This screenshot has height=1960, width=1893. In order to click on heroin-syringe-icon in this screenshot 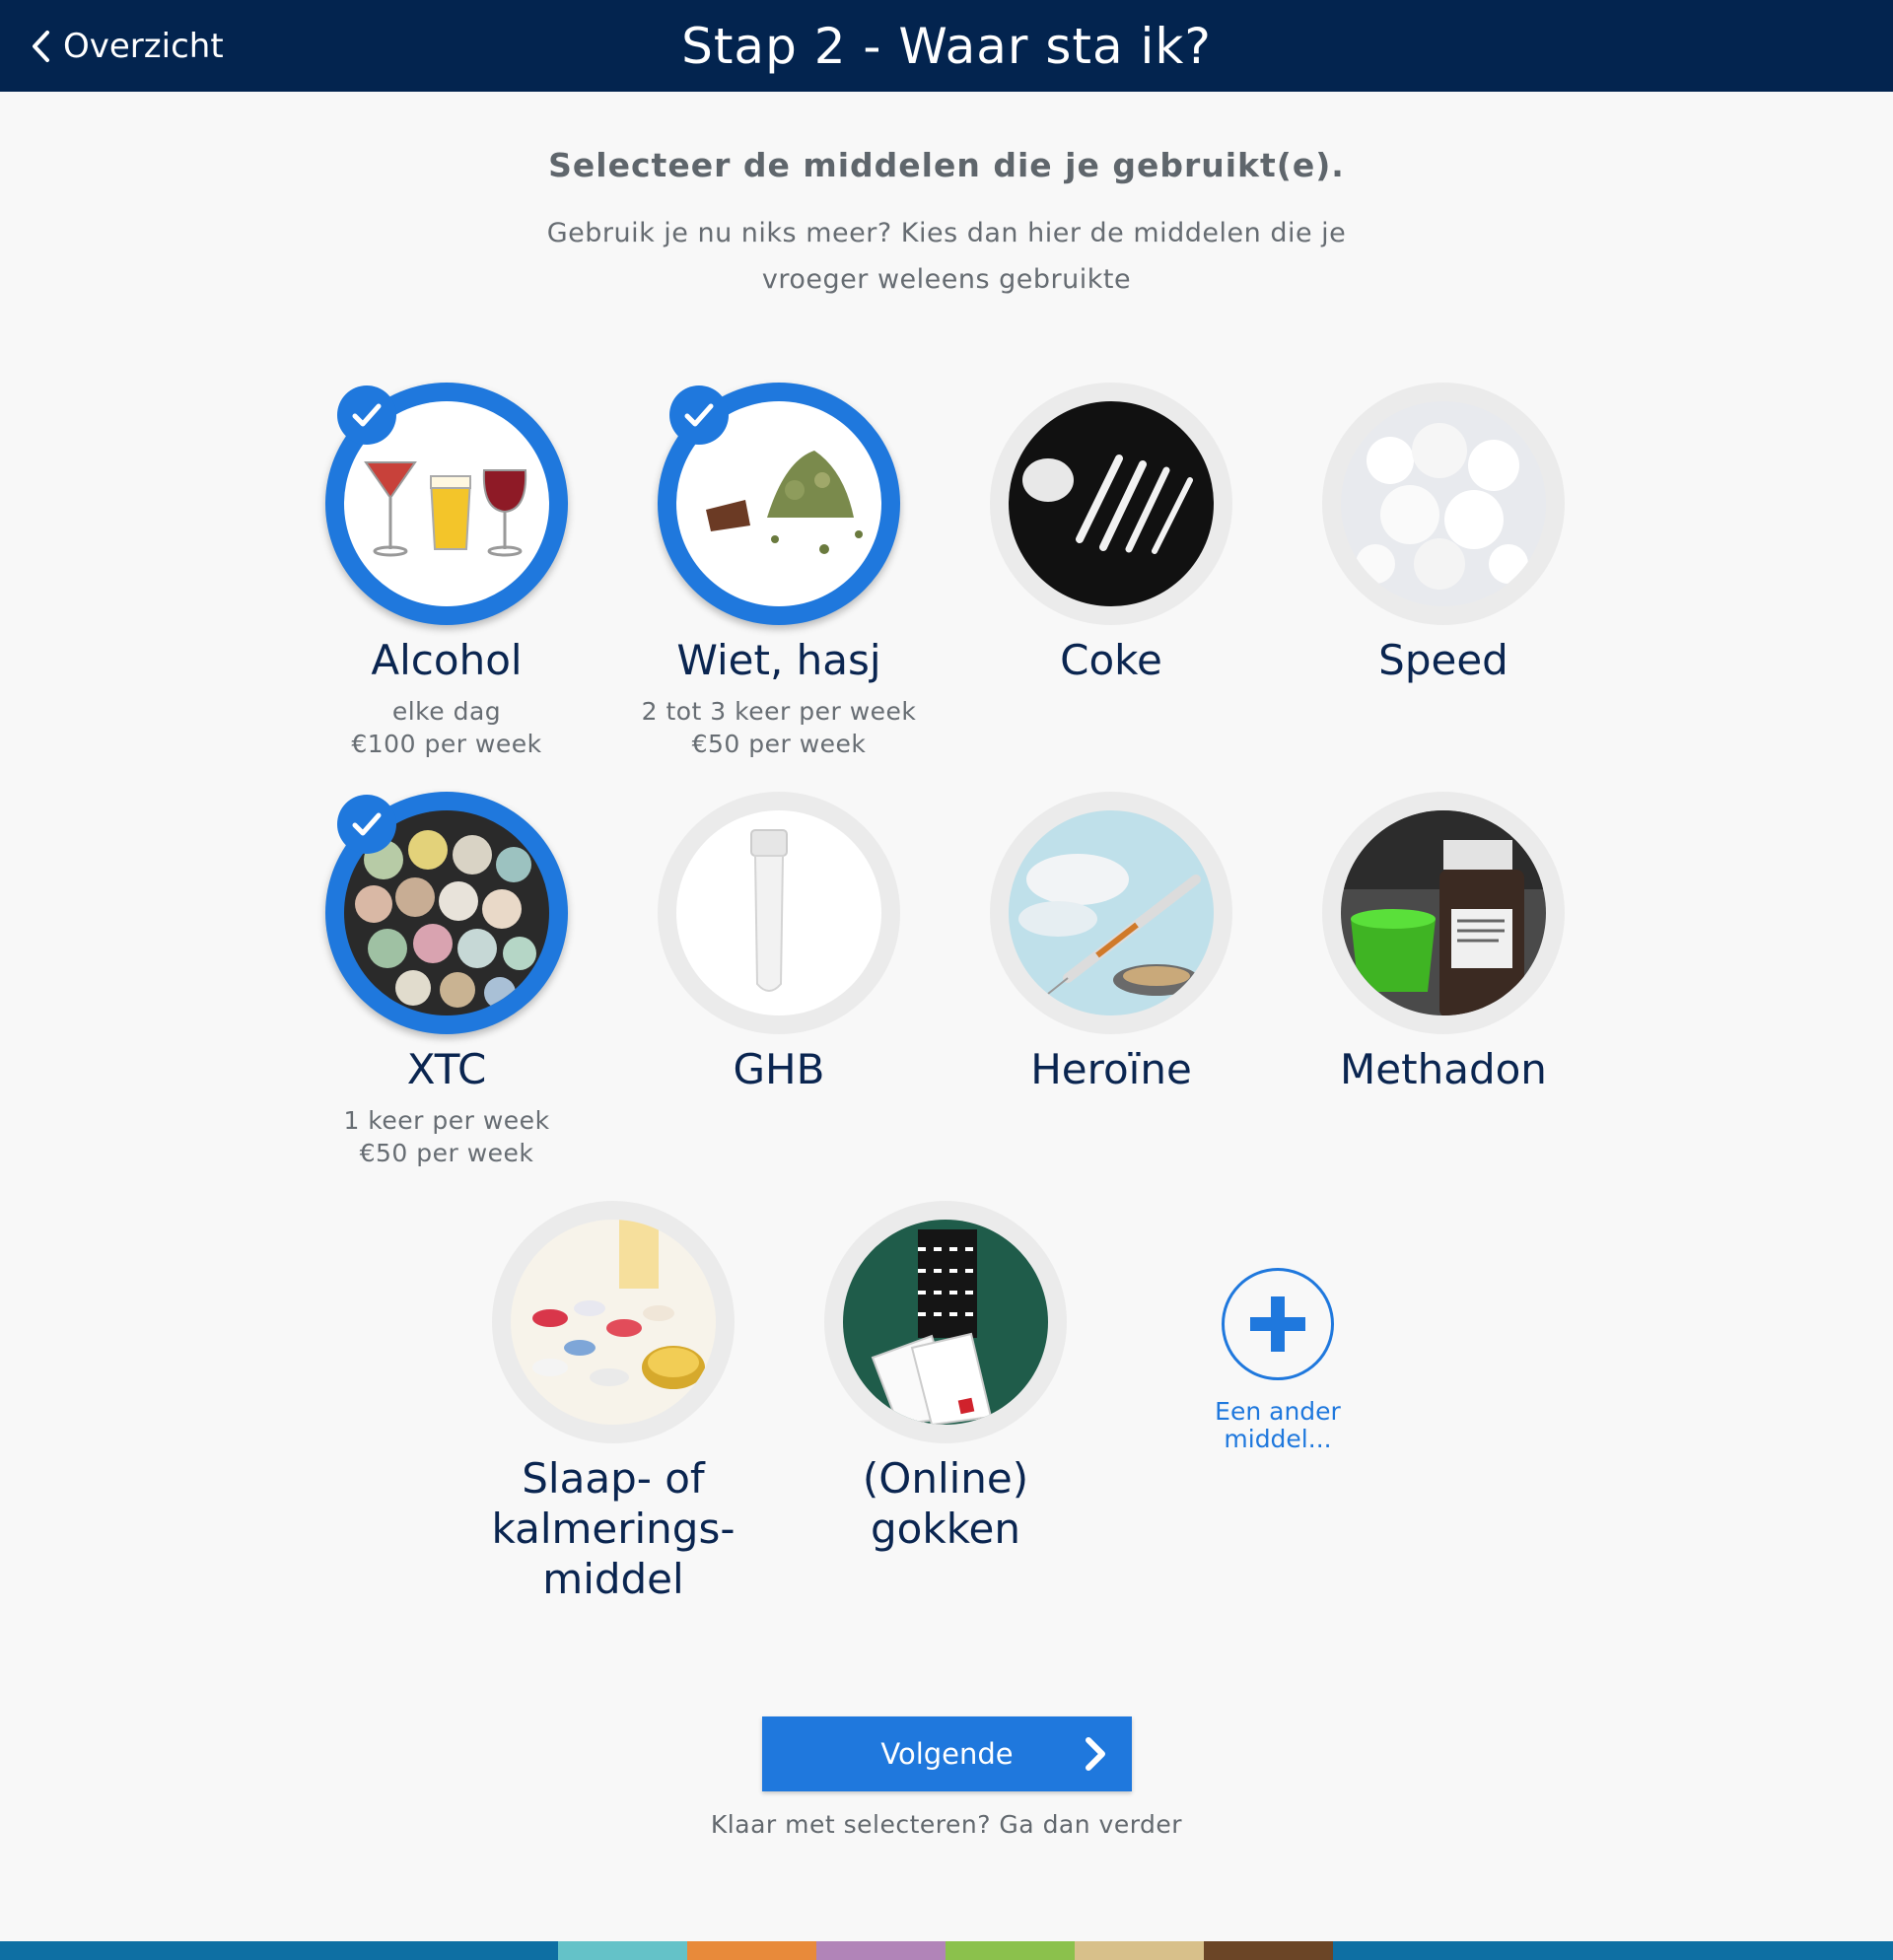, I will do `click(1111, 912)`.